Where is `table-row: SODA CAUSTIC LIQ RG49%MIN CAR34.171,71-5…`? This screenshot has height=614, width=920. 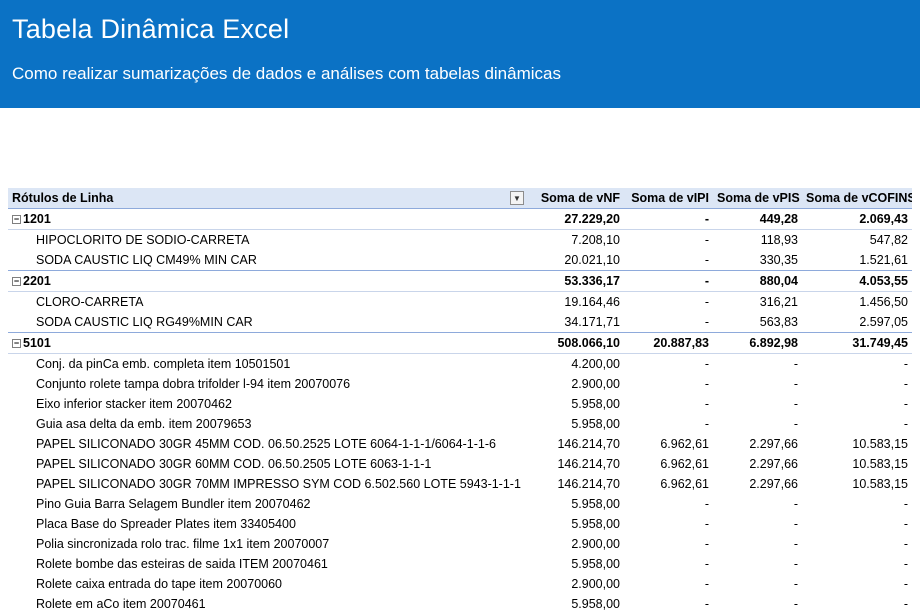 table-row: SODA CAUSTIC LIQ RG49%MIN CAR34.171,71-5… is located at coordinates (460, 322).